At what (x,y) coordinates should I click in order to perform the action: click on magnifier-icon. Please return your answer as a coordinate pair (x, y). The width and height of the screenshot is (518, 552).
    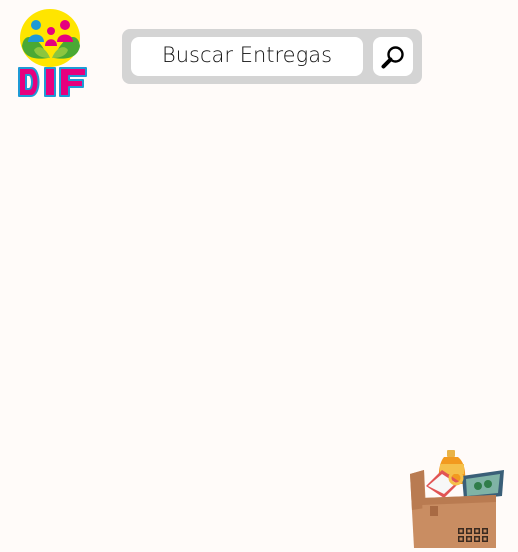
    Looking at the image, I should click on (392, 56).